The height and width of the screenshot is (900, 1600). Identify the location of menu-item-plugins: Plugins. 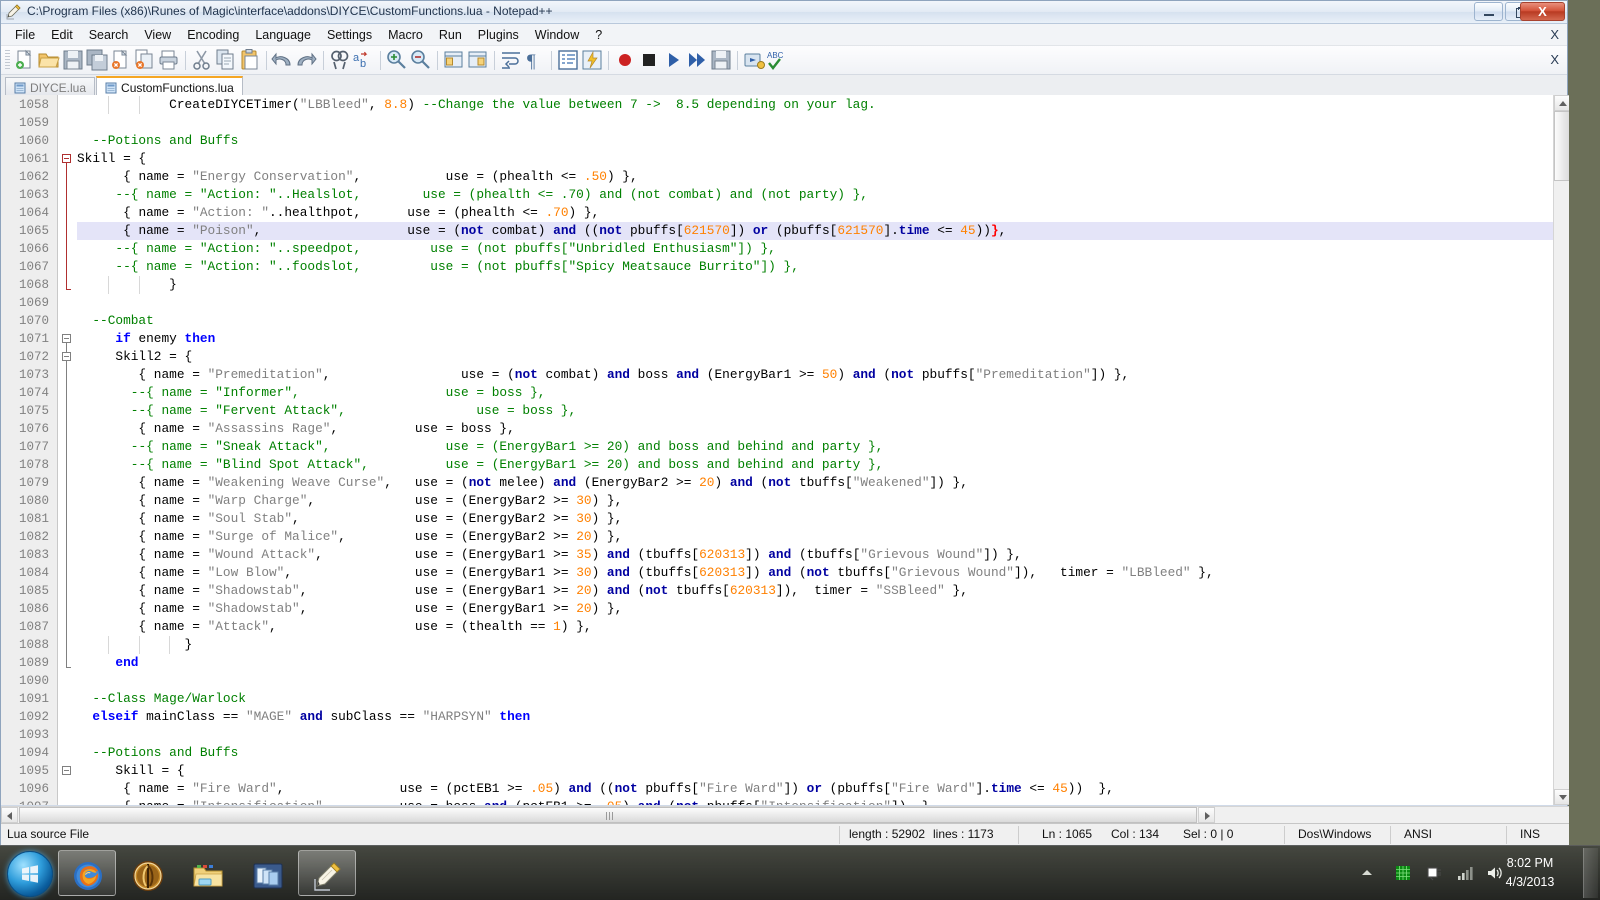
(498, 35).